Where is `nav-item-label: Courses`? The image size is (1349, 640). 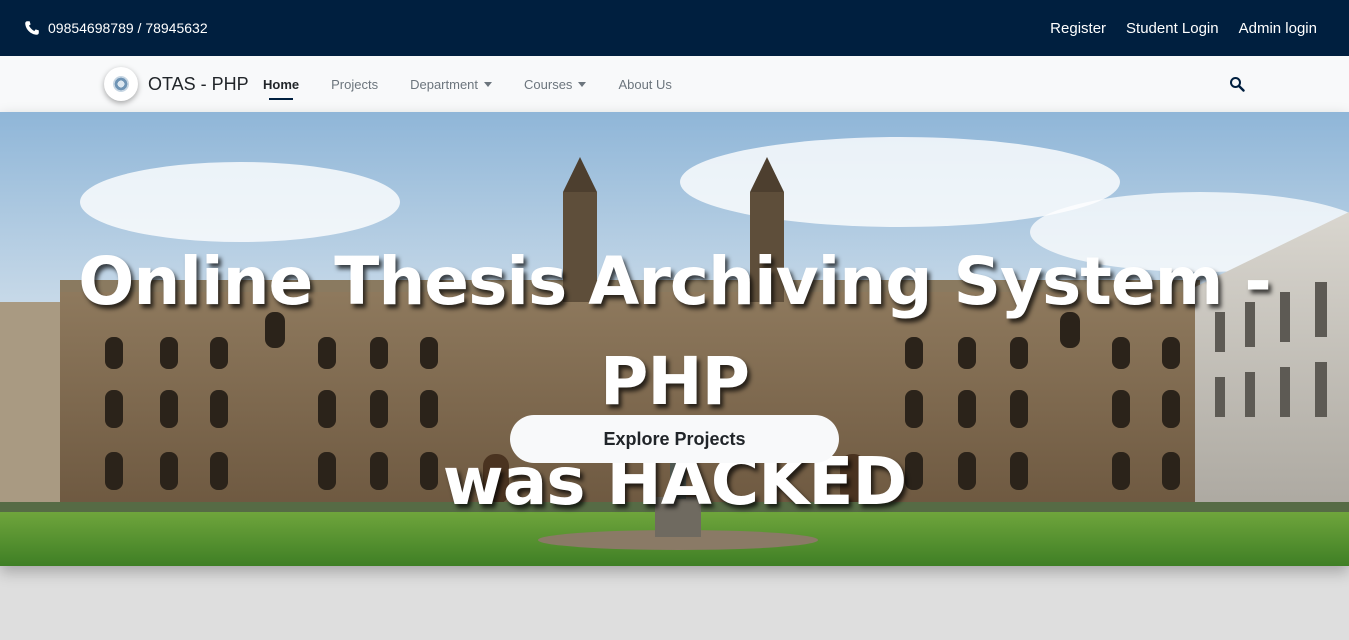
nav-item-label: Courses is located at coordinates (548, 84).